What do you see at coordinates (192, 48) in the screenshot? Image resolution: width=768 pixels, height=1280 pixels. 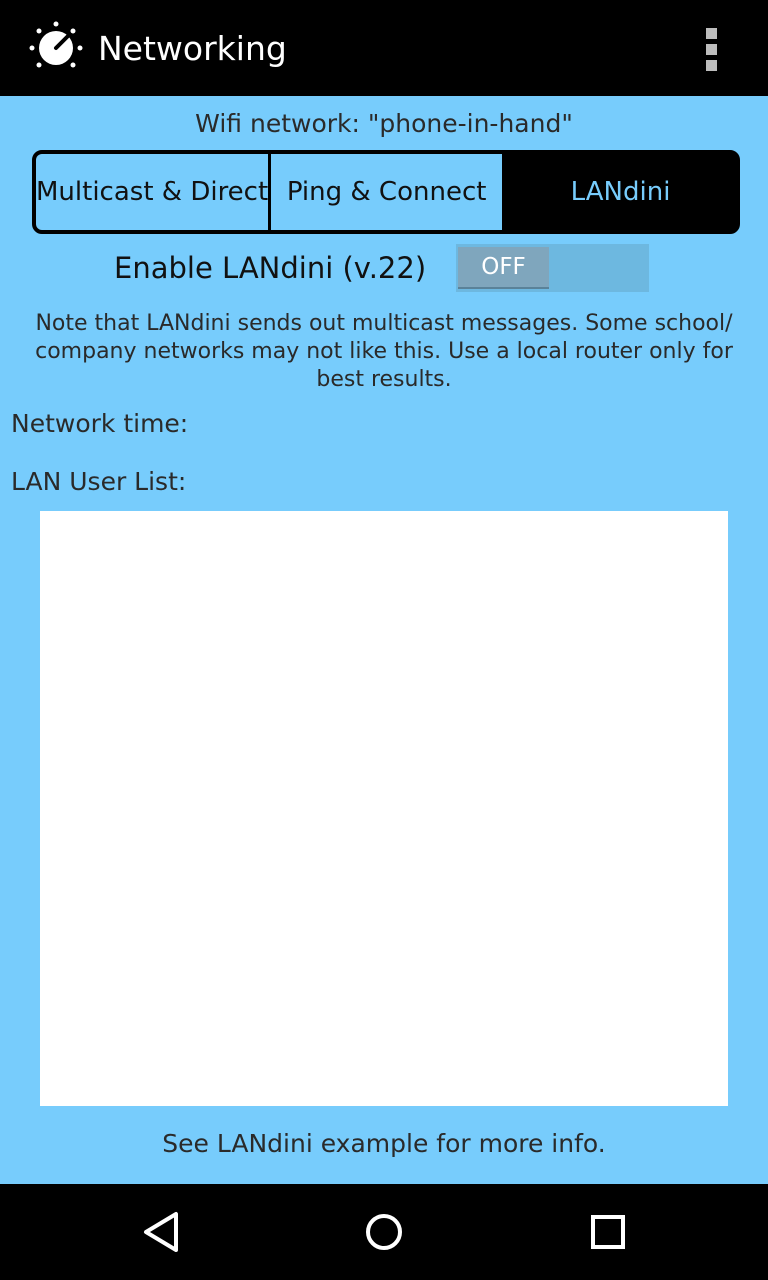 I see `app-title: Networking` at bounding box center [192, 48].